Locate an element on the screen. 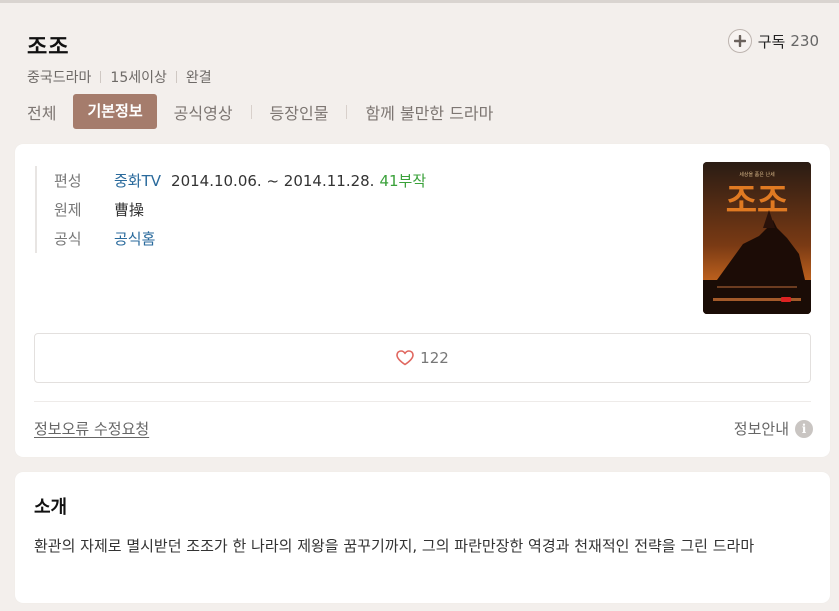  info-guide-button: 정보안내 i is located at coordinates (773, 428).